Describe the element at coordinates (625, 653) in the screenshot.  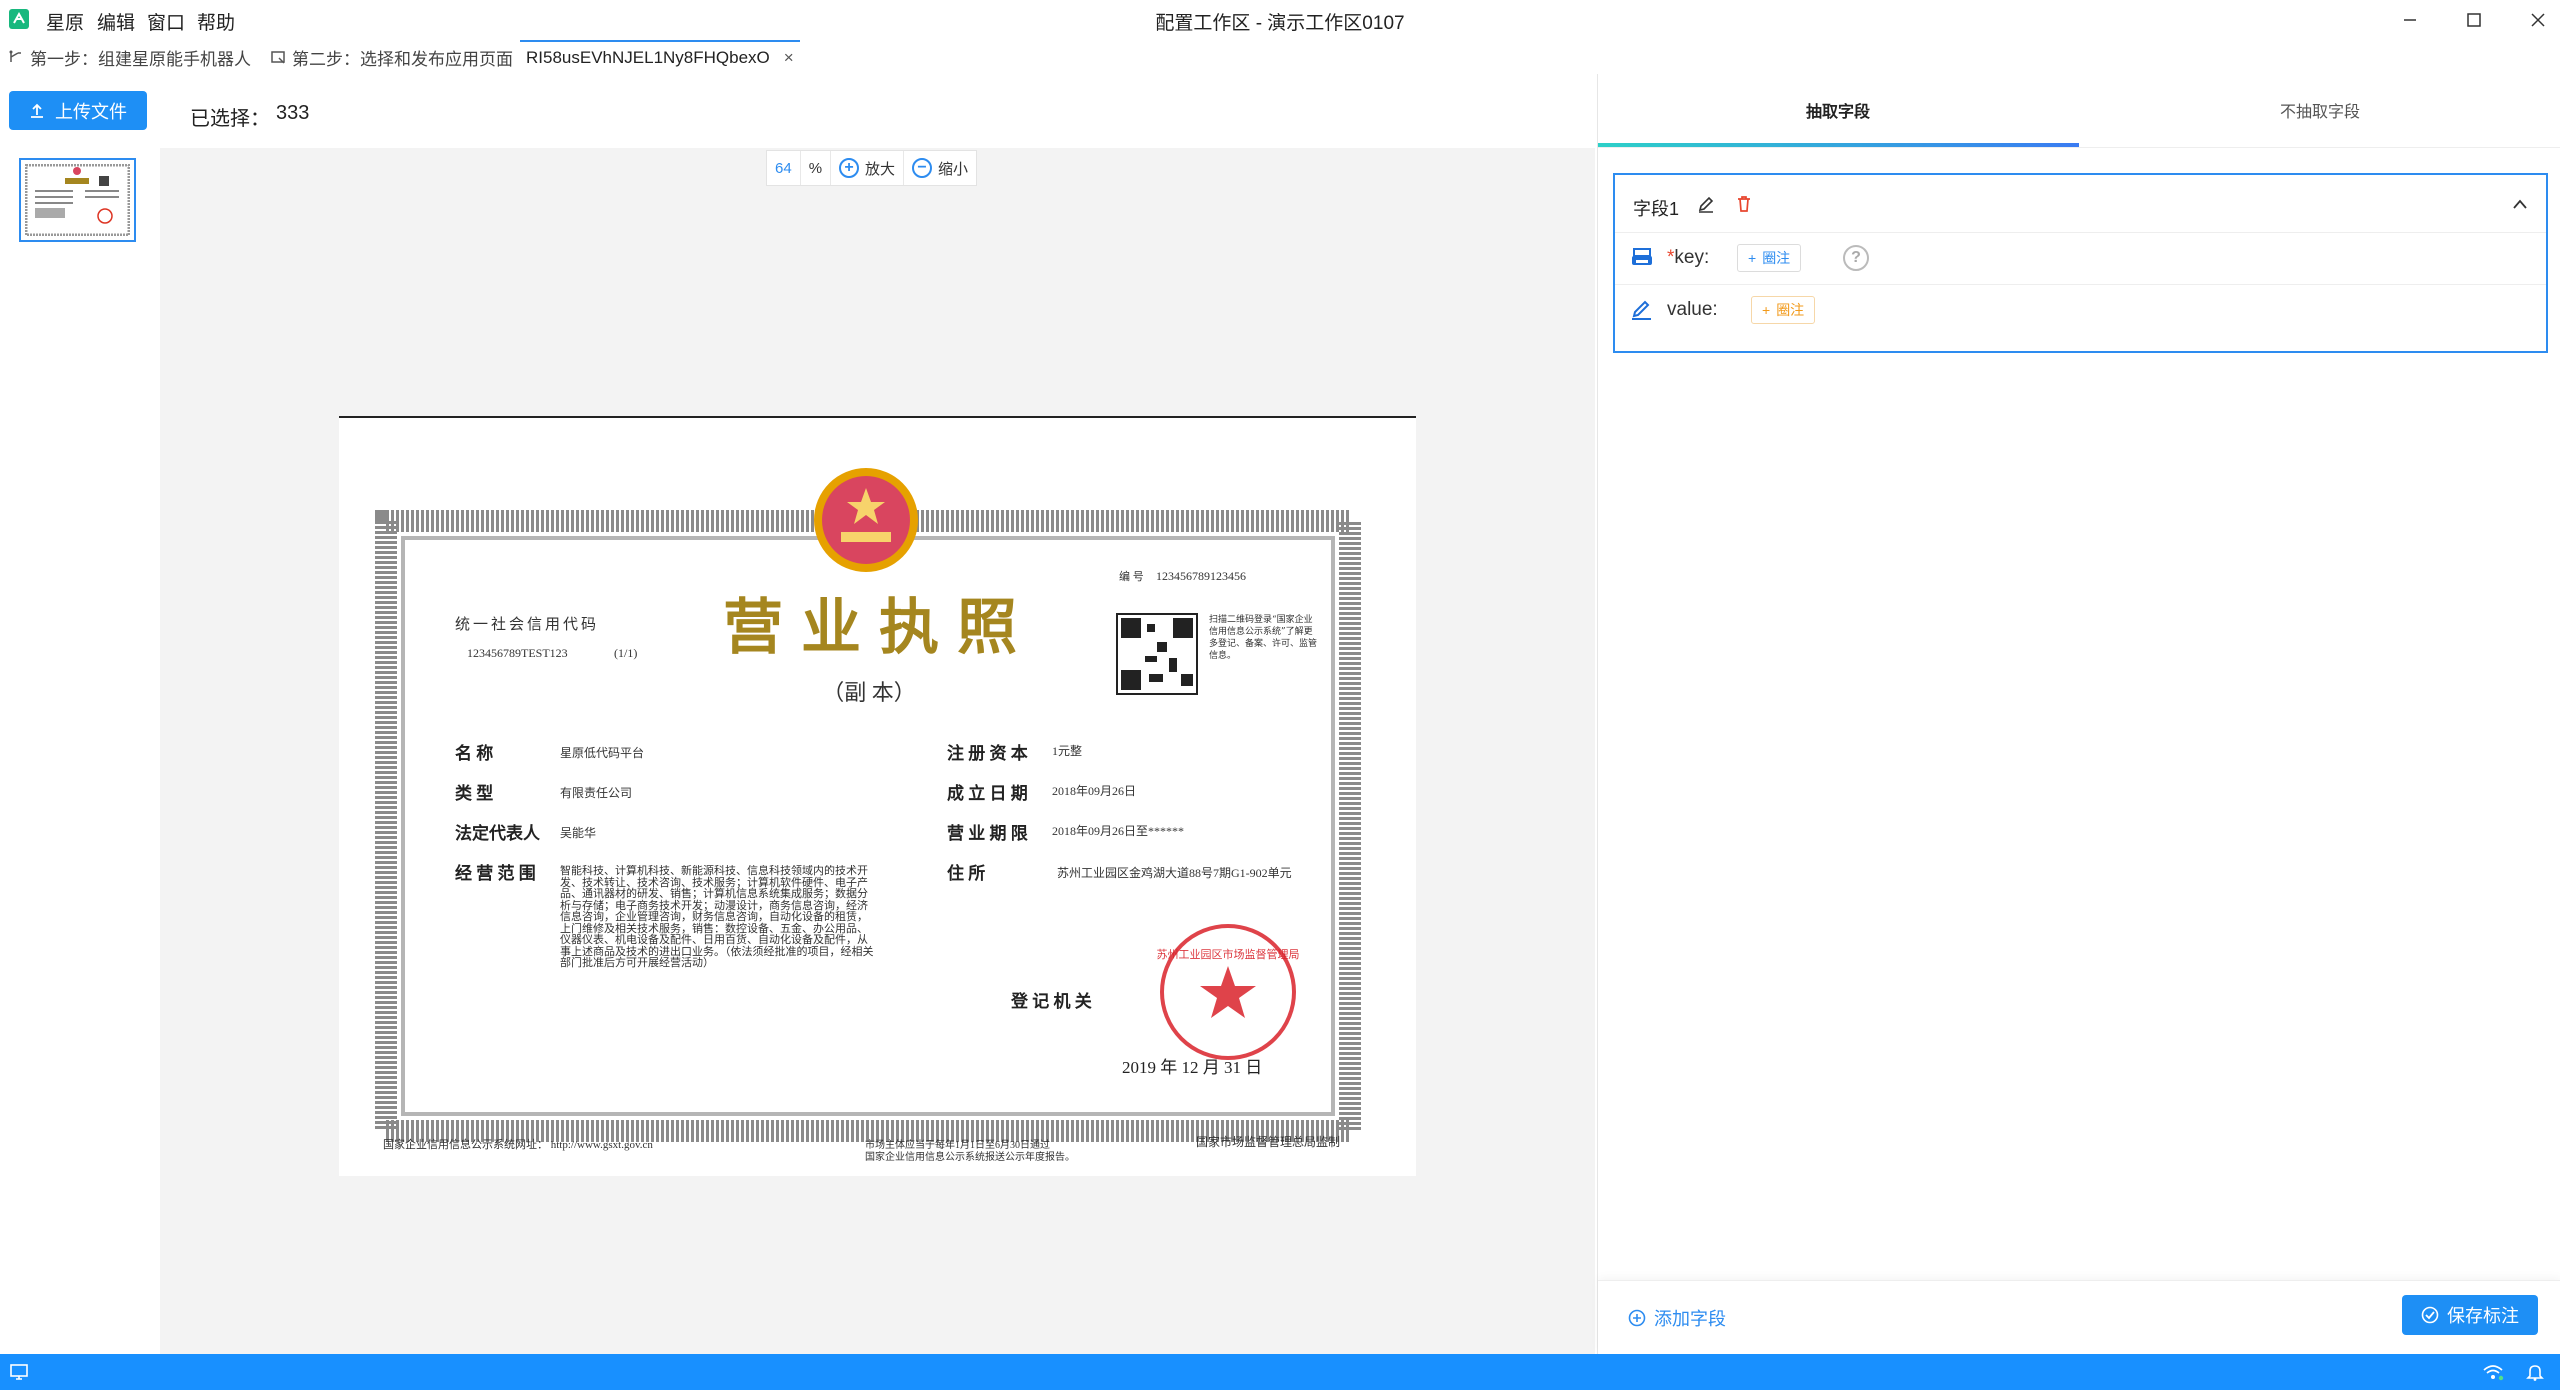
I see `credit-code-suffix: (1/1)` at that location.